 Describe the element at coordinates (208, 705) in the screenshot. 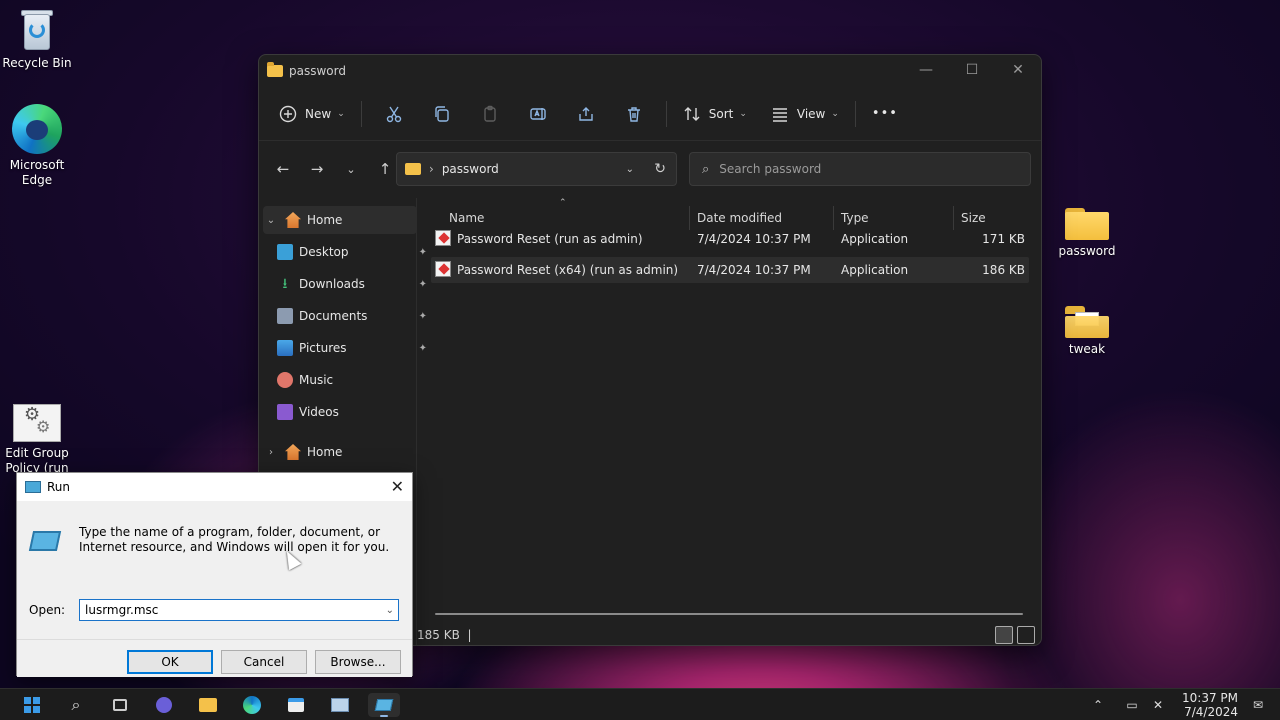

I see `file-explorer-taskbar-button` at that location.